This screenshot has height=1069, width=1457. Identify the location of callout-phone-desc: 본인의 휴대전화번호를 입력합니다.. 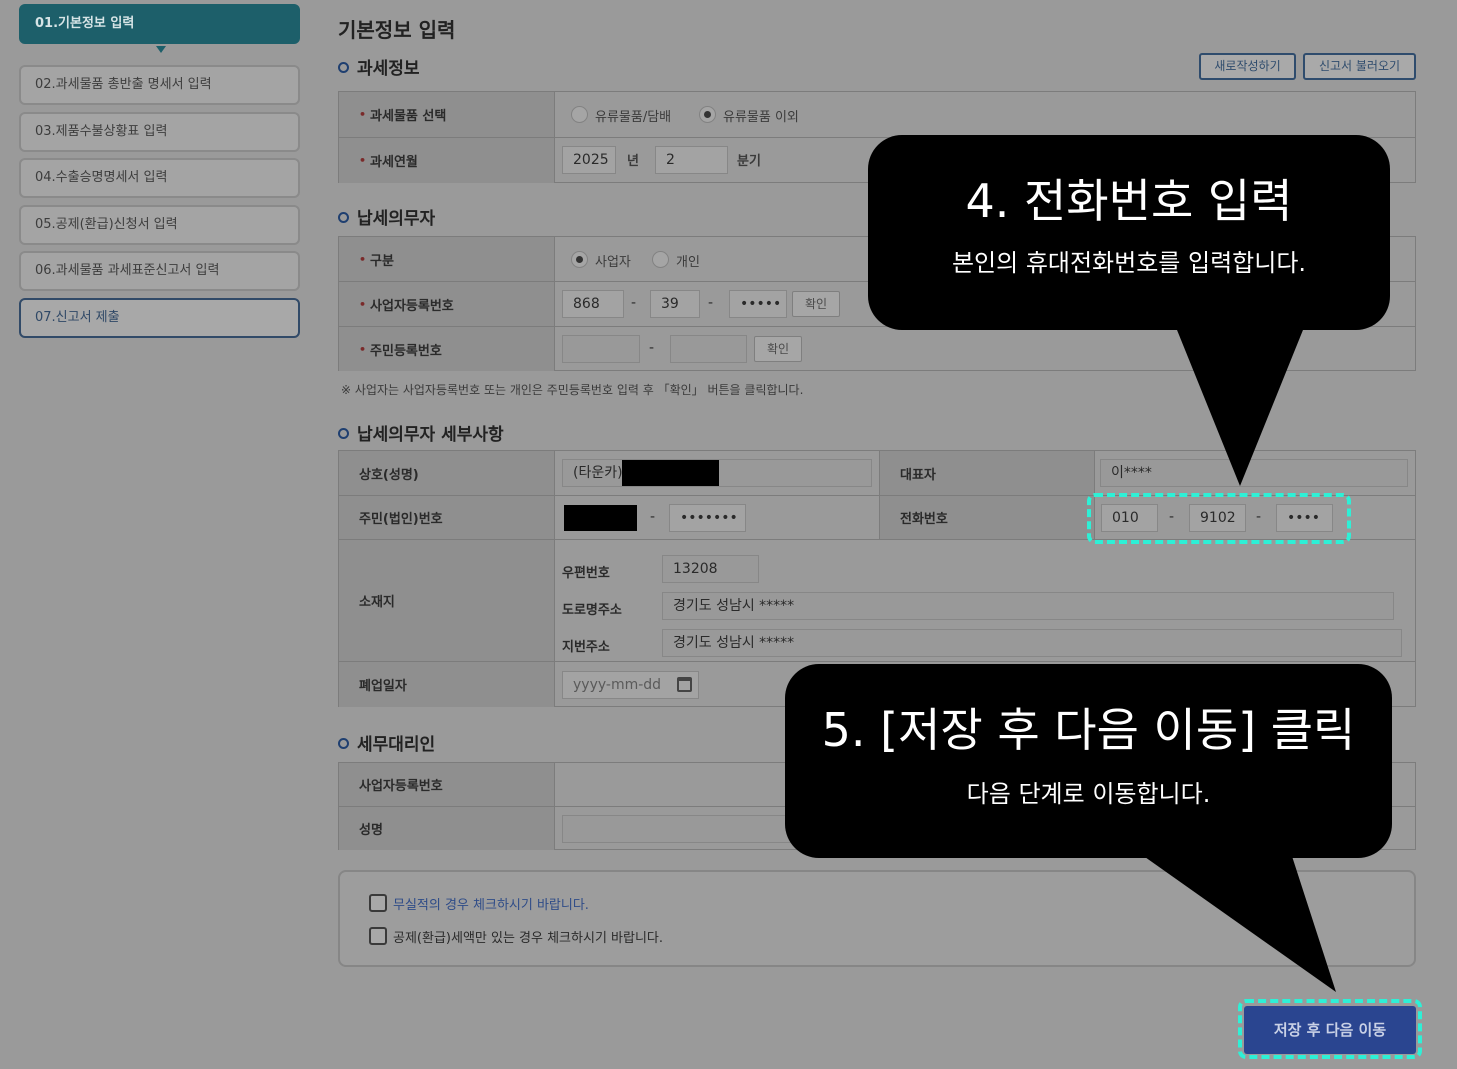
(1129, 263).